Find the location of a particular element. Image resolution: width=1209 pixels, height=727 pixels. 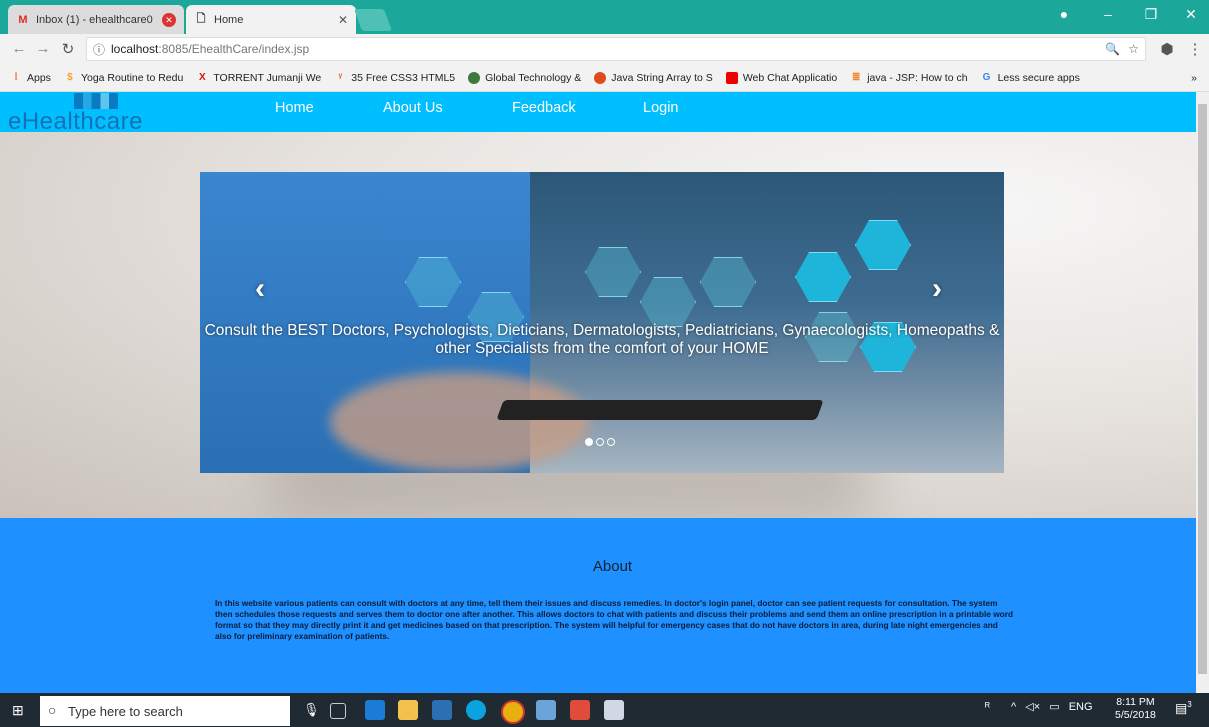

edge-icon is located at coordinates (375, 710).